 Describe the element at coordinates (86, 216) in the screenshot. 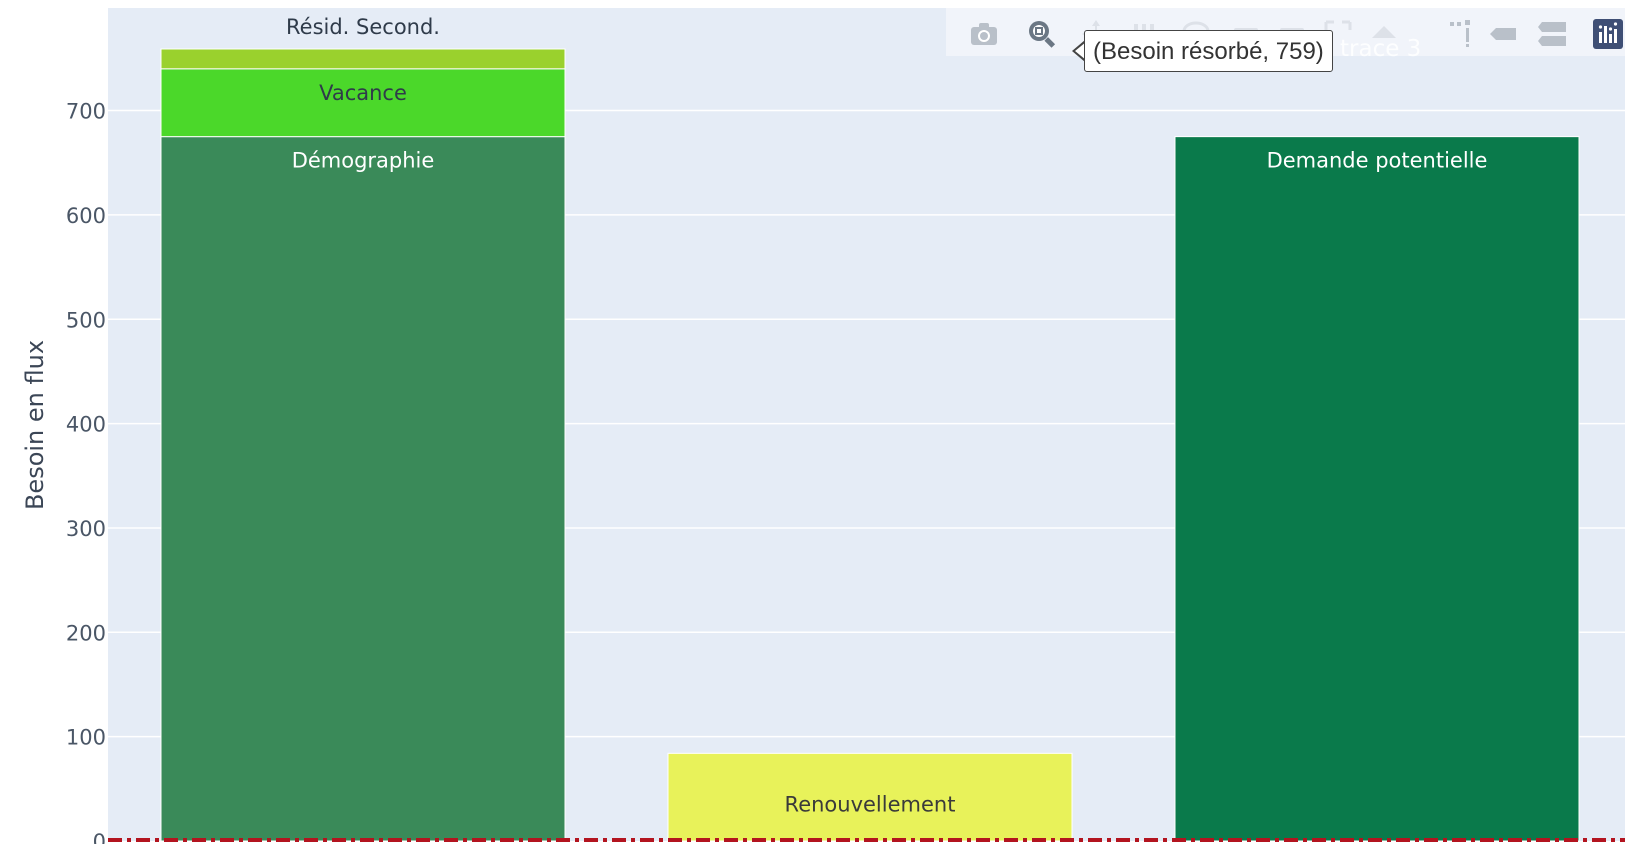

I see `y-tick-label: 600` at that location.